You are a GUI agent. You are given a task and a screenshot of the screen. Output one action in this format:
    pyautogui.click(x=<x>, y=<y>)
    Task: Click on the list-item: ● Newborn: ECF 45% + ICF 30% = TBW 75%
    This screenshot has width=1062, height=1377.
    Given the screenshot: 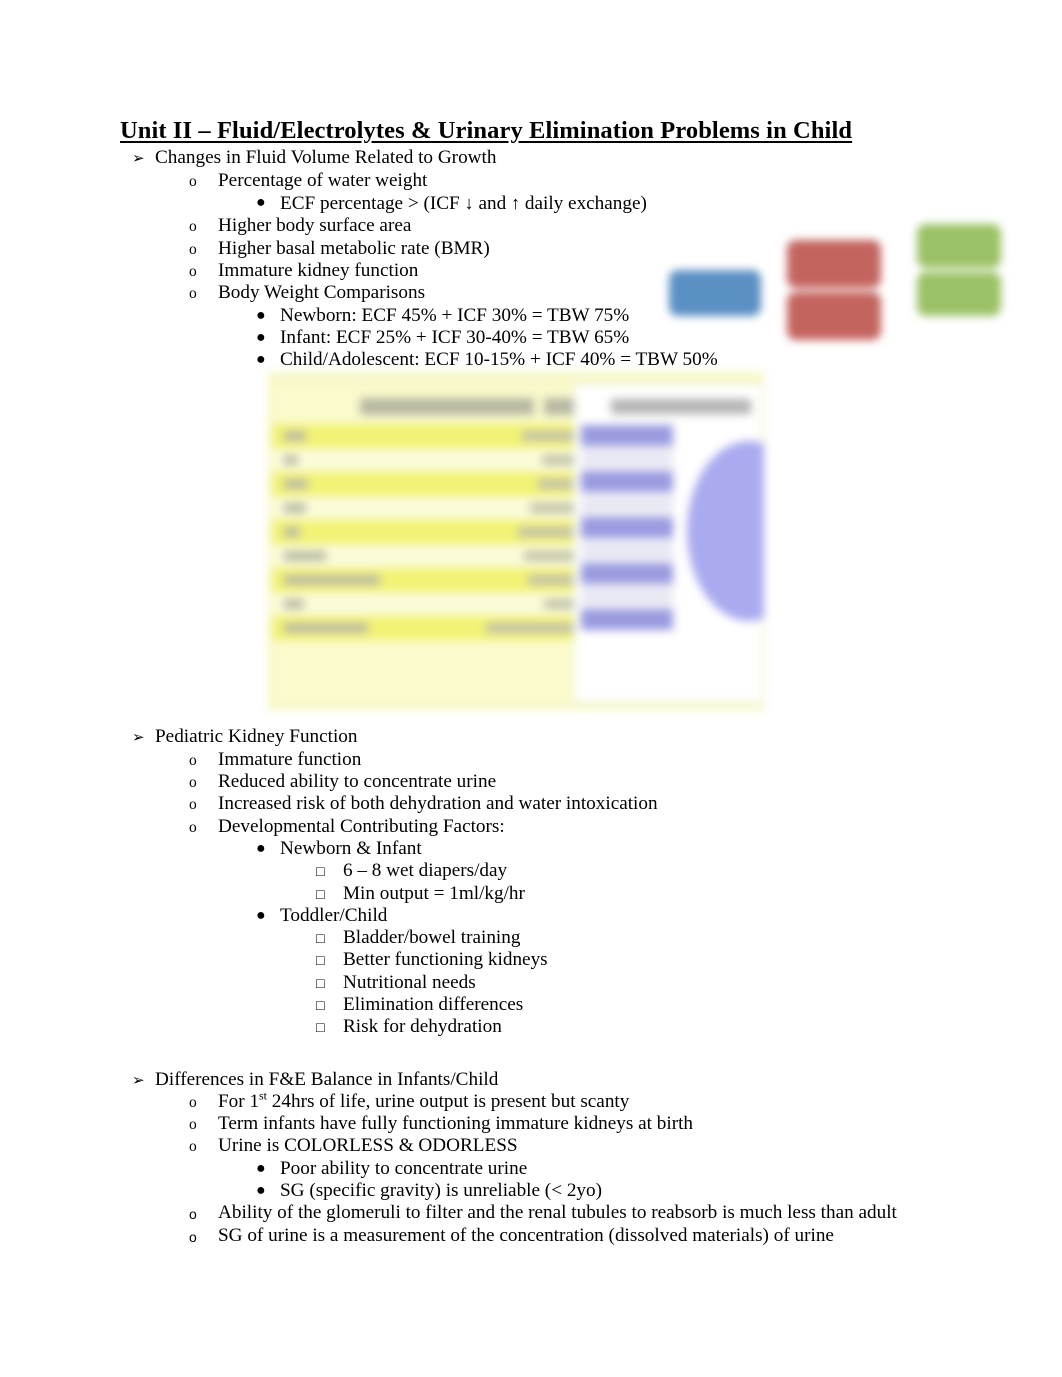 What is the action you would take?
    pyautogui.click(x=535, y=316)
    